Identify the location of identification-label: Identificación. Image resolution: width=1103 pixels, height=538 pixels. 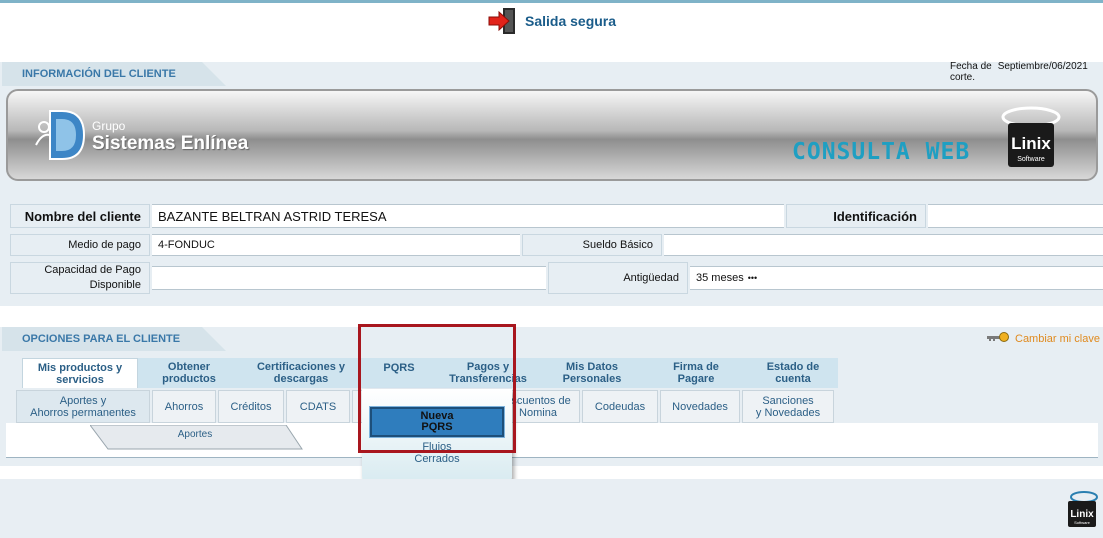
(856, 216).